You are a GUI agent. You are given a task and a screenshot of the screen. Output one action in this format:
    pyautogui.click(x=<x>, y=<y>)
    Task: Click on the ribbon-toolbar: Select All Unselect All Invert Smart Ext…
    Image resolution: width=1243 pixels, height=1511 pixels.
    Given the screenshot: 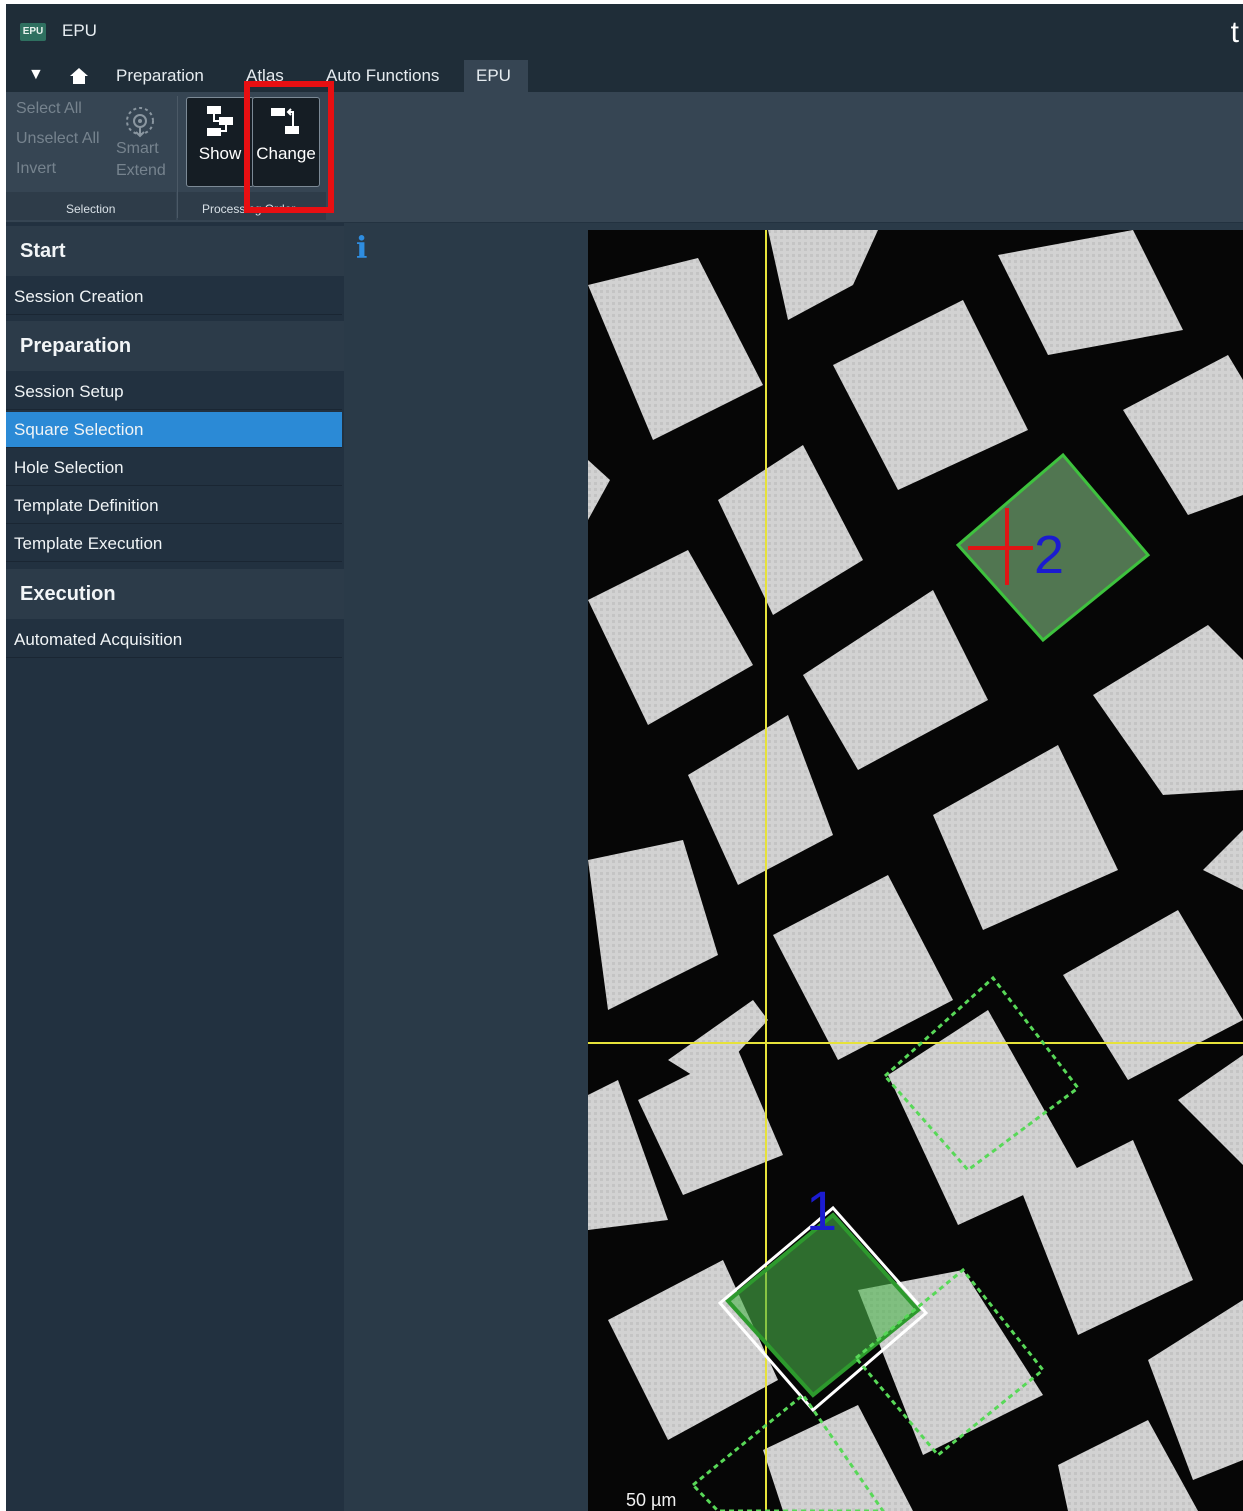 What is the action you would take?
    pyautogui.click(x=624, y=157)
    